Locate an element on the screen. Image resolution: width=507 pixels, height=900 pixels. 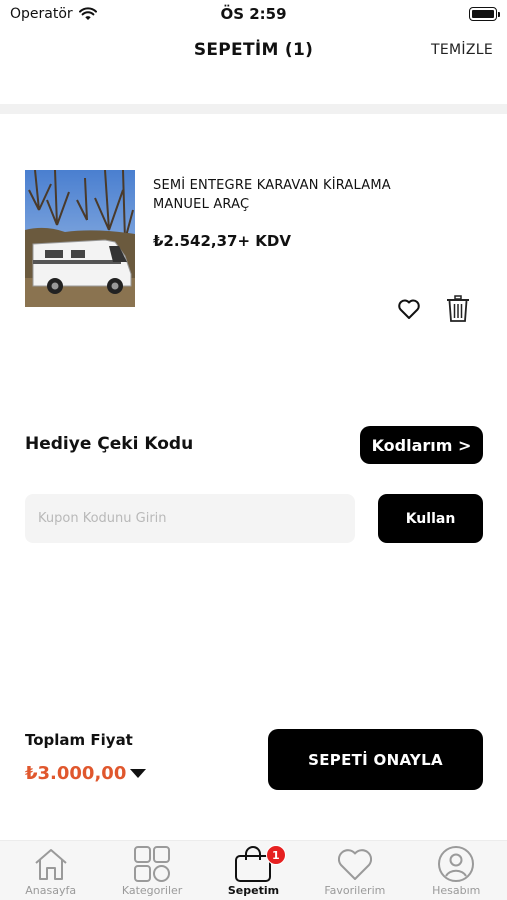
battery-icon is located at coordinates (484, 14).